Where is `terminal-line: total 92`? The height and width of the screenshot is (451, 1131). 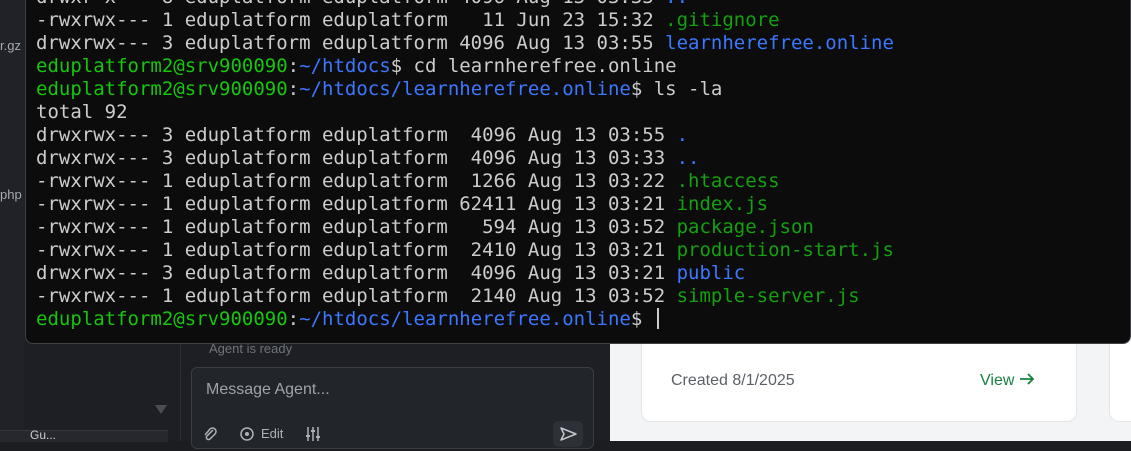 terminal-line: total 92 is located at coordinates (465, 112).